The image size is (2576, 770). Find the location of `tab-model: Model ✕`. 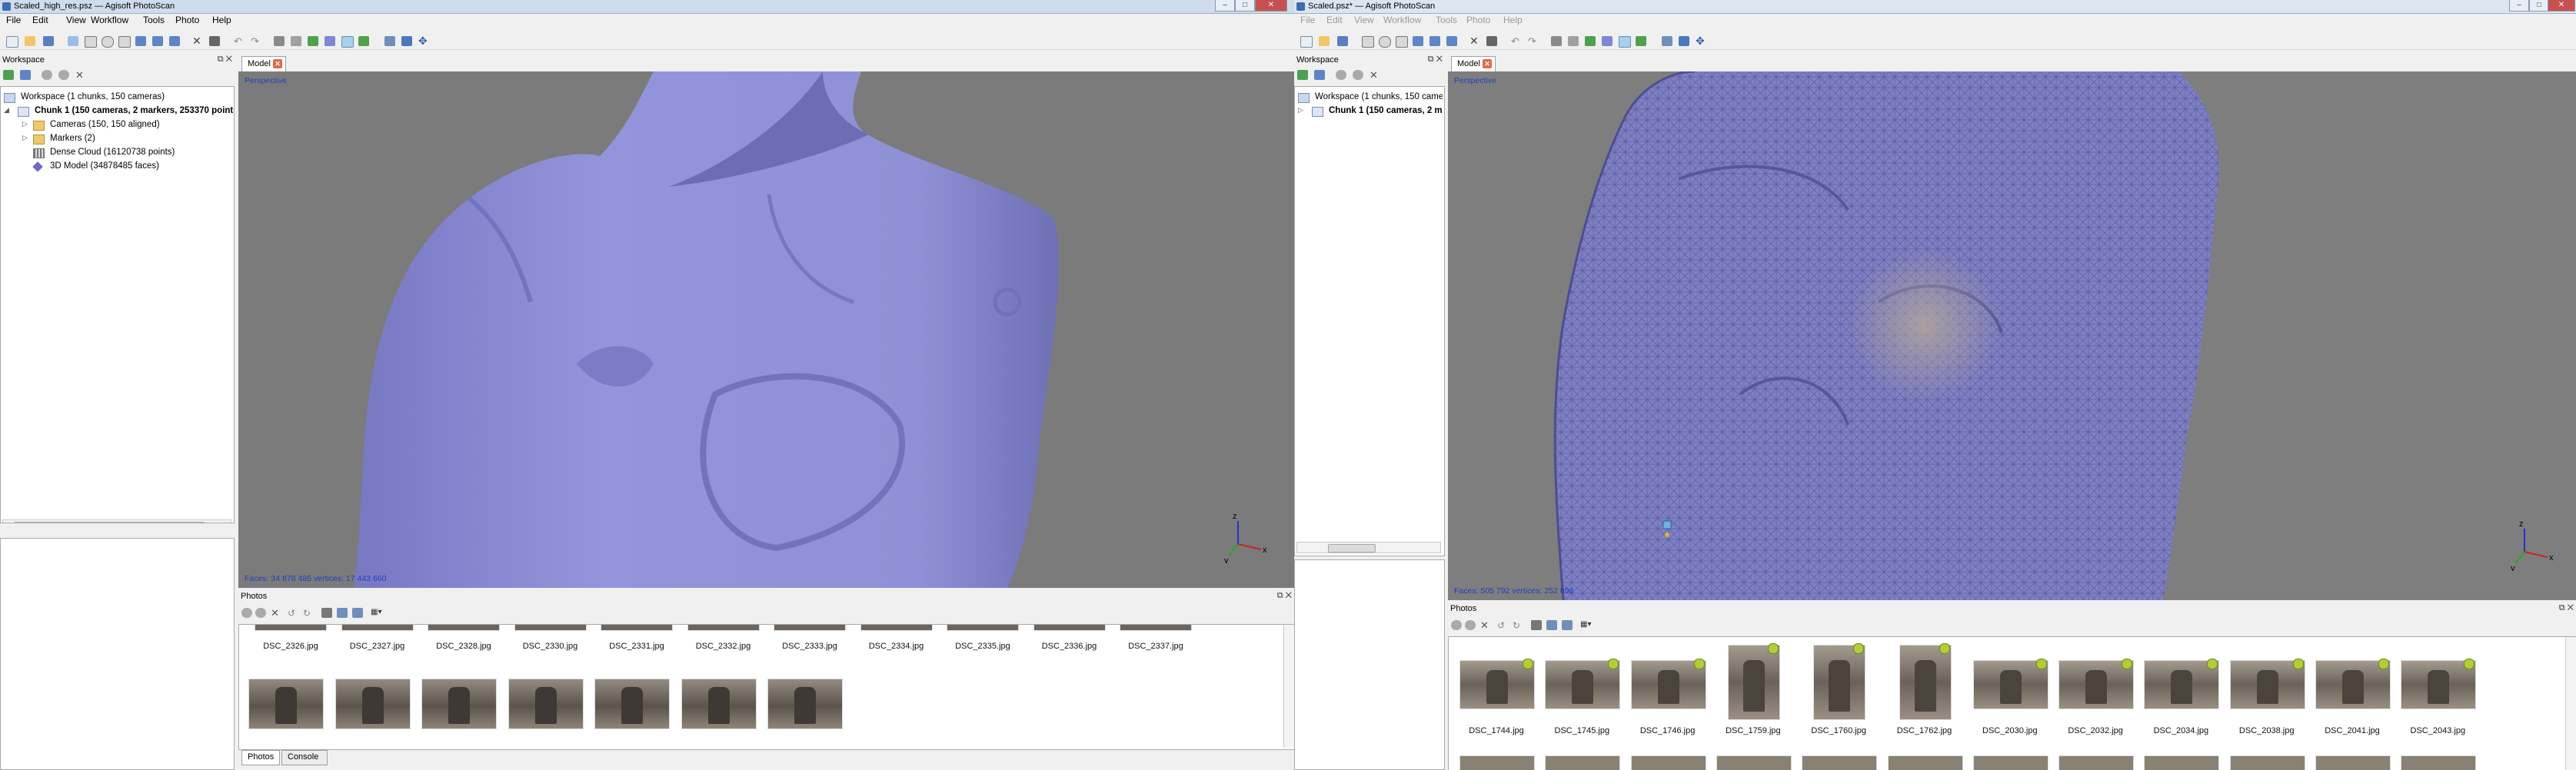

tab-model: Model ✕ is located at coordinates (263, 64).